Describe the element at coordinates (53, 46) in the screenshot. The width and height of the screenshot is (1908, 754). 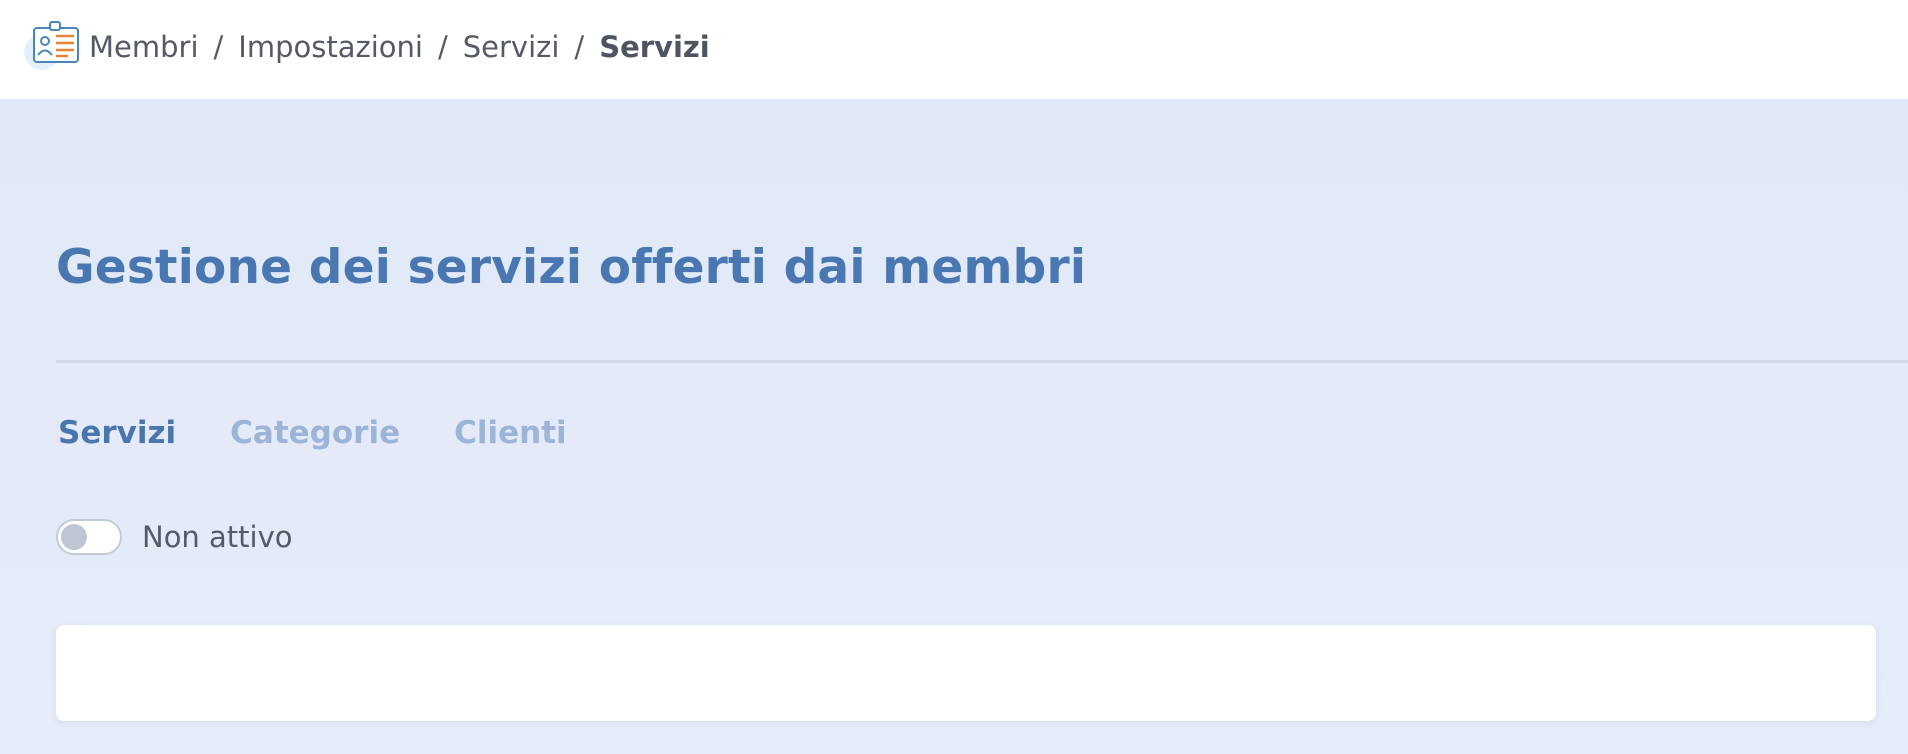
I see `member-card-icon` at that location.